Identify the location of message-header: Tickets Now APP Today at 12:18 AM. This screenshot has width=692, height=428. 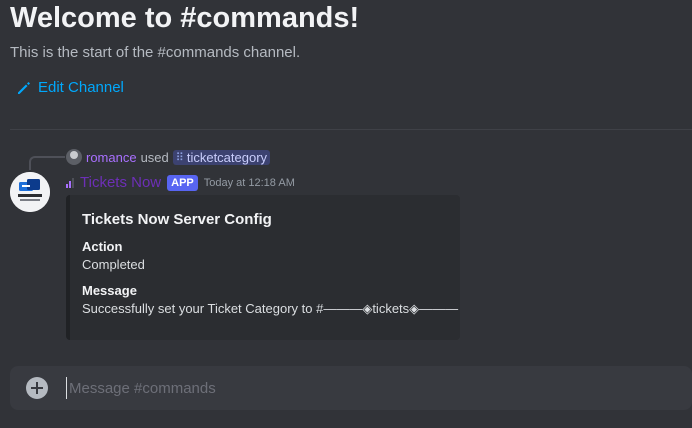
(180, 182).